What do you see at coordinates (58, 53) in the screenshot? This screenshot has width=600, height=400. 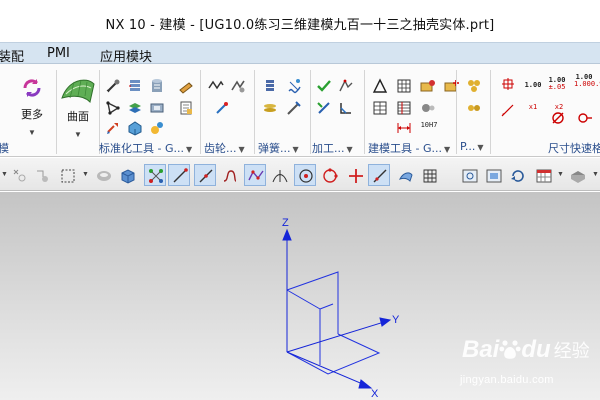 I see `menu-pmi: PMI` at bounding box center [58, 53].